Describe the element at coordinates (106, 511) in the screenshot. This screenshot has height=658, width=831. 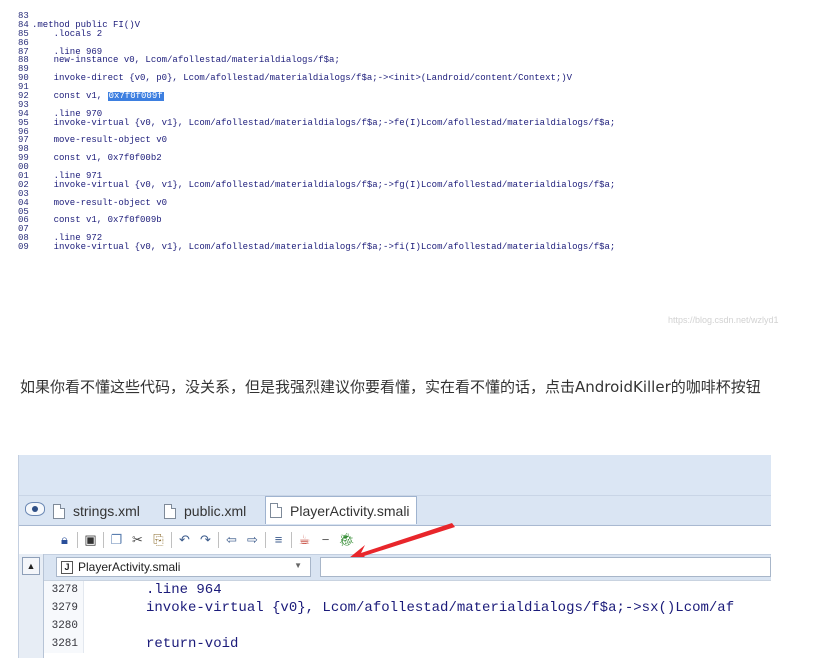
I see `tab-label: strings.xml` at that location.